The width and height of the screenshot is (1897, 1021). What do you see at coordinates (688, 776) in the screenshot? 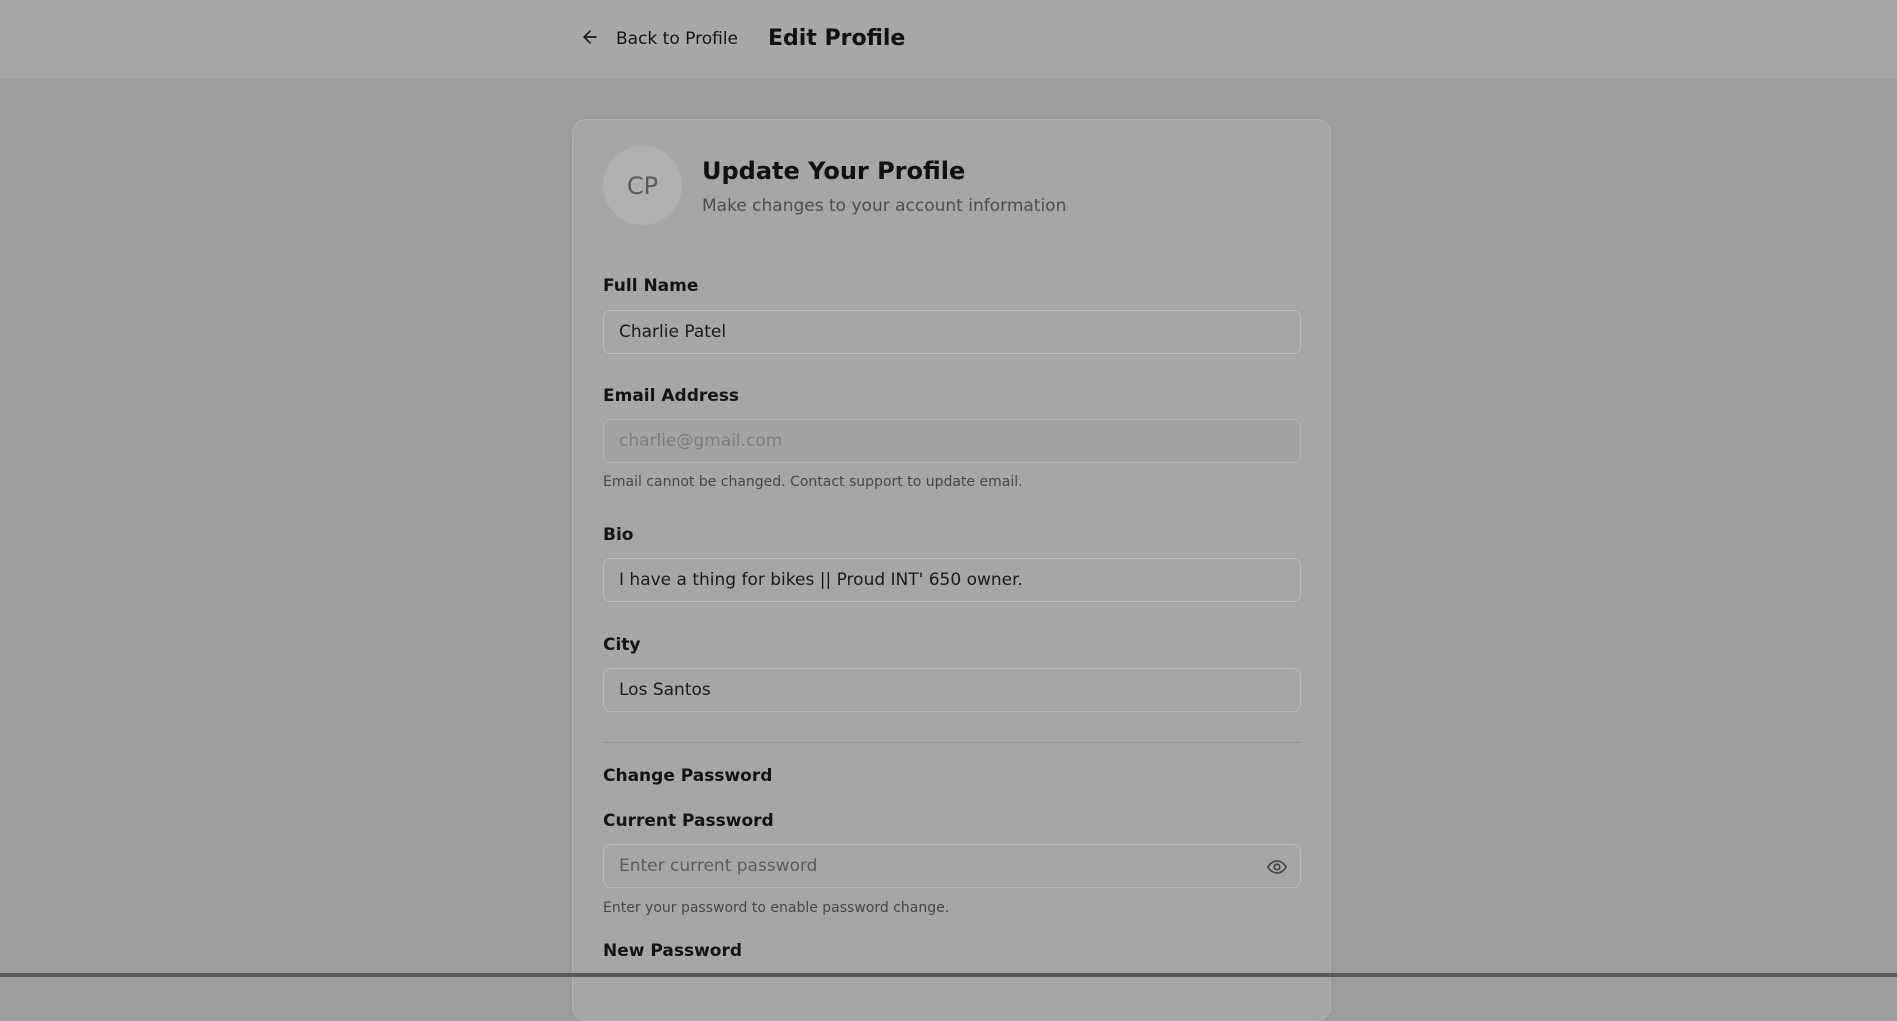
I see `change-password-heading: Change Password` at bounding box center [688, 776].